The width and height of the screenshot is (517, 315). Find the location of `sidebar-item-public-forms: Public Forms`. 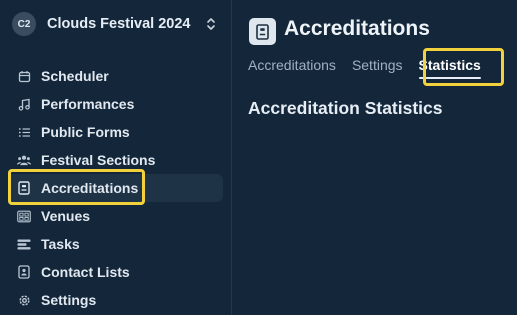

sidebar-item-public-forms: Public Forms is located at coordinates (115, 132).